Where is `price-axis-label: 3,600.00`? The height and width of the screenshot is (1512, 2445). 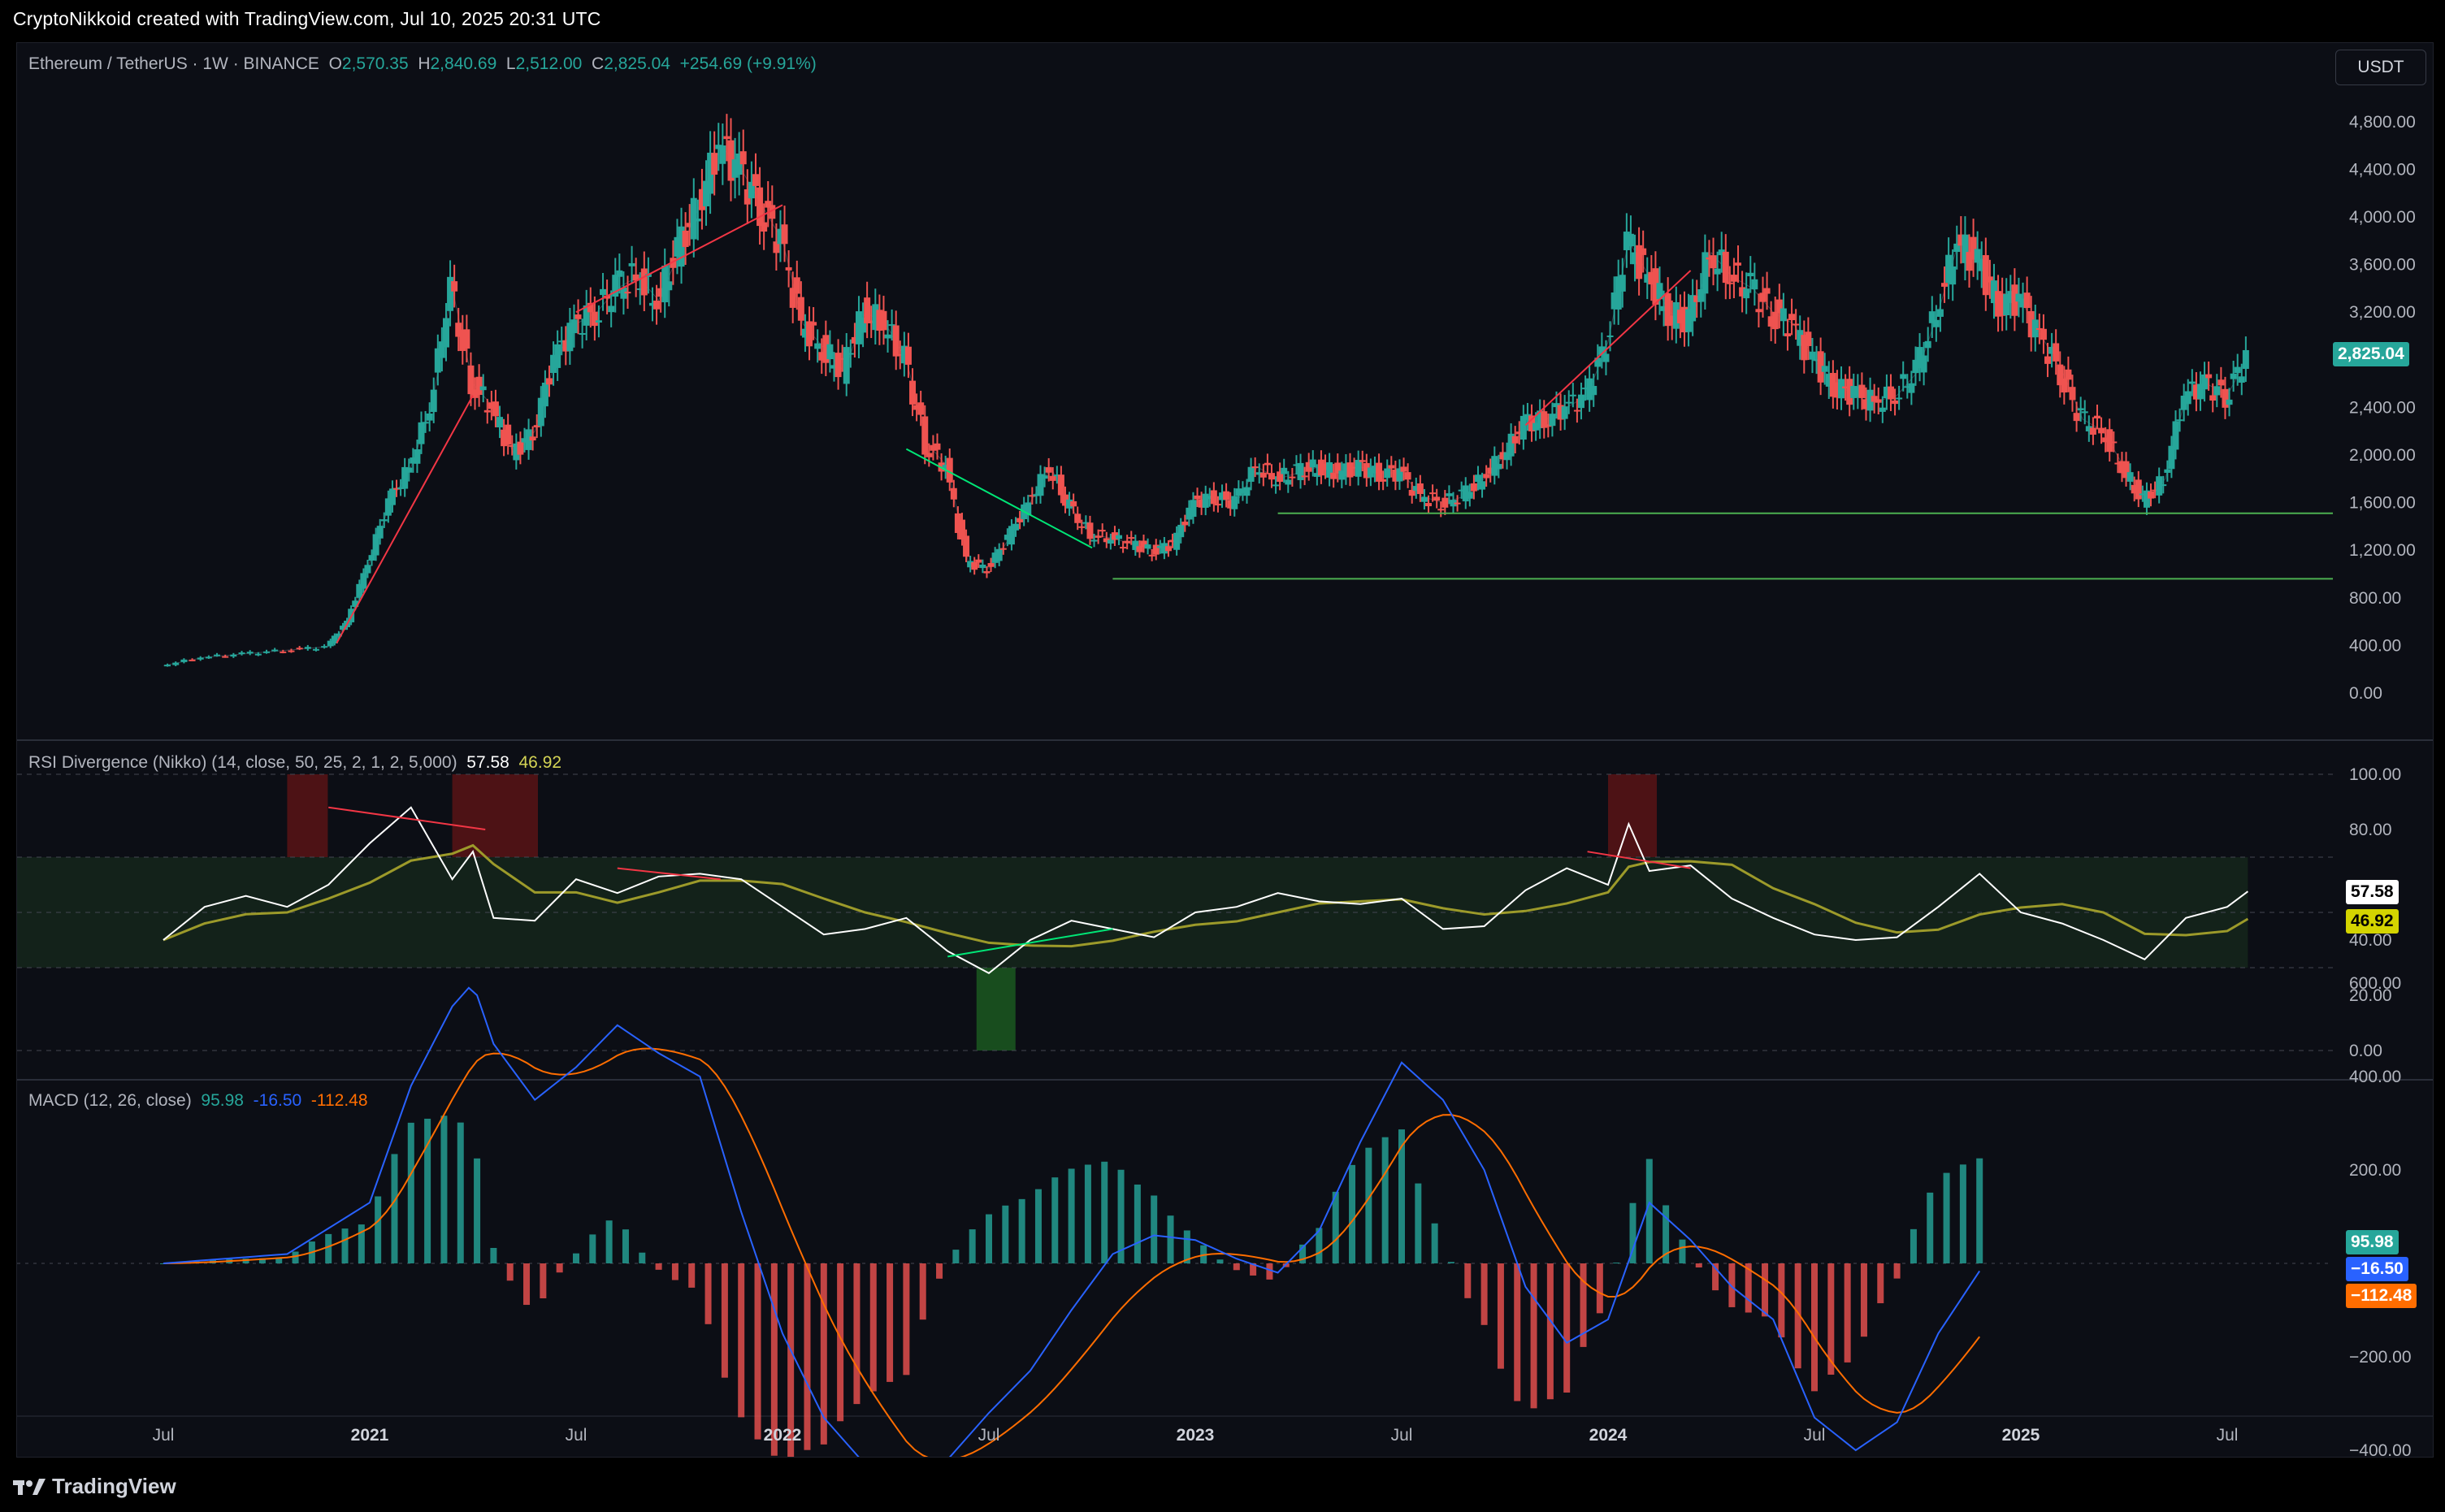
price-axis-label: 3,600.00 is located at coordinates (2382, 265).